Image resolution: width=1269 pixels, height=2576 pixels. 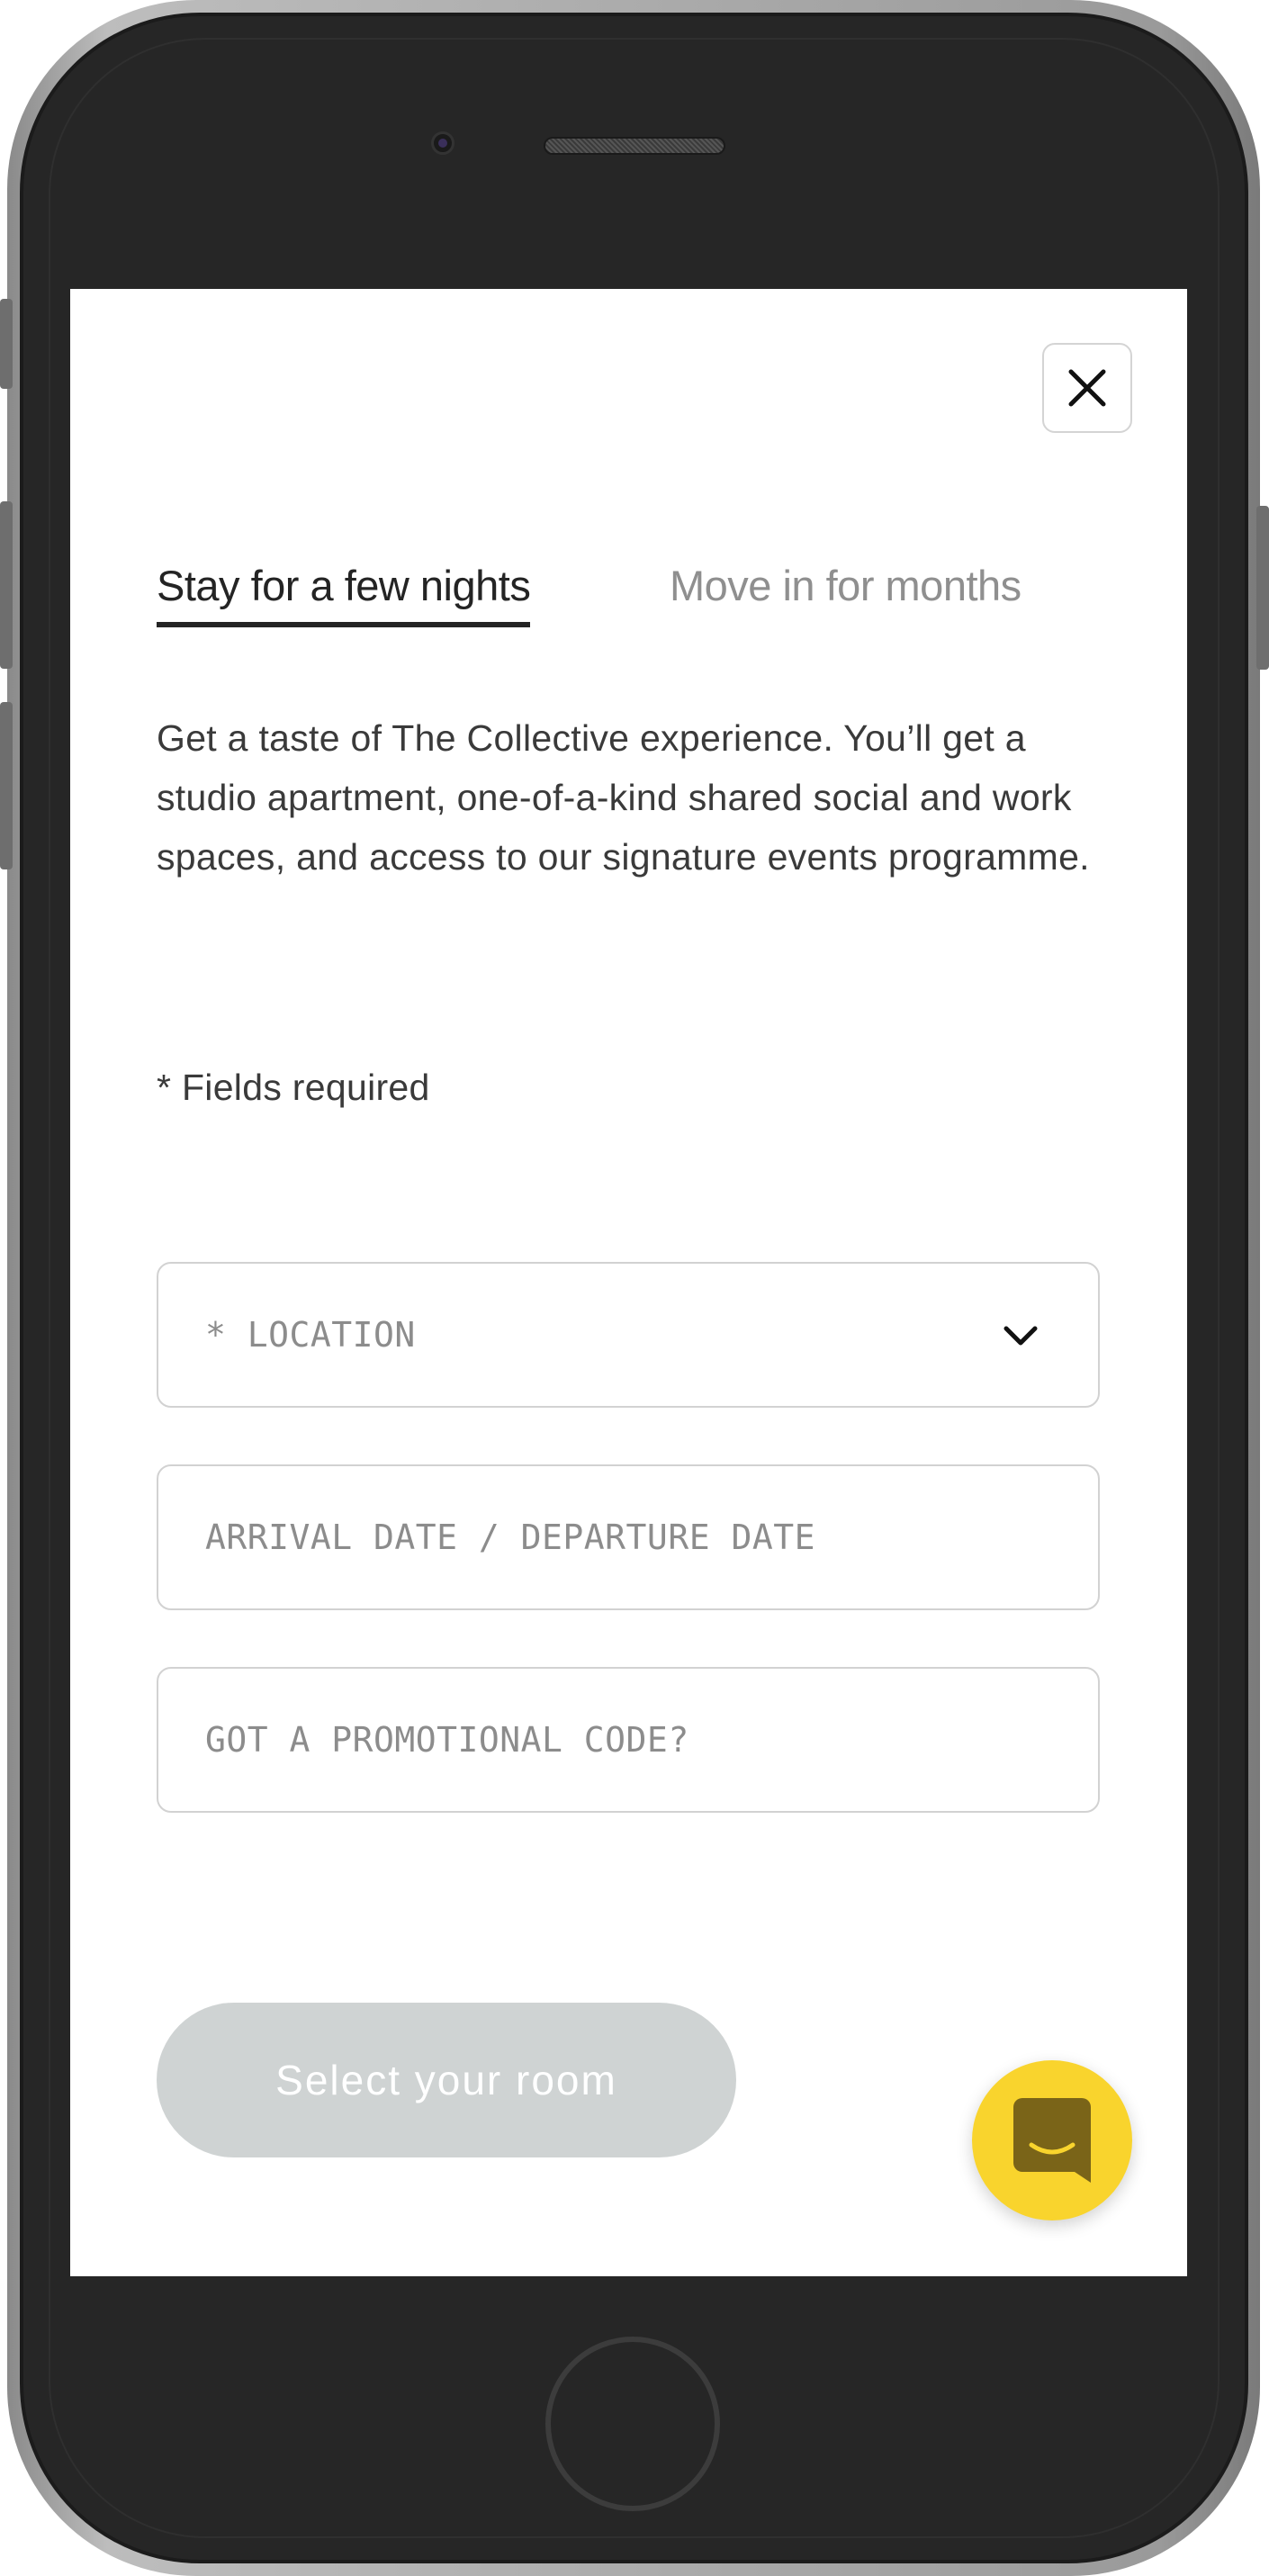 I want to click on chat-smile-icon, so click(x=1052, y=2140).